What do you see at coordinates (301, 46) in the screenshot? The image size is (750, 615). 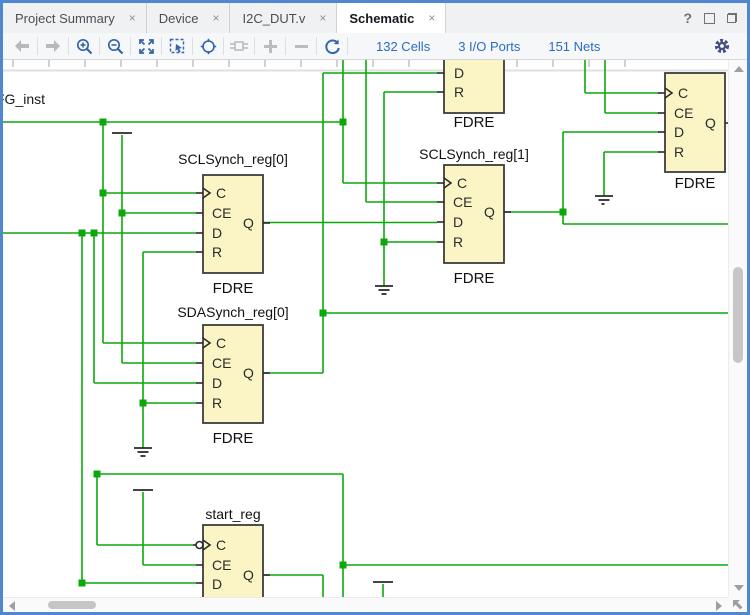 I see `remove-button` at bounding box center [301, 46].